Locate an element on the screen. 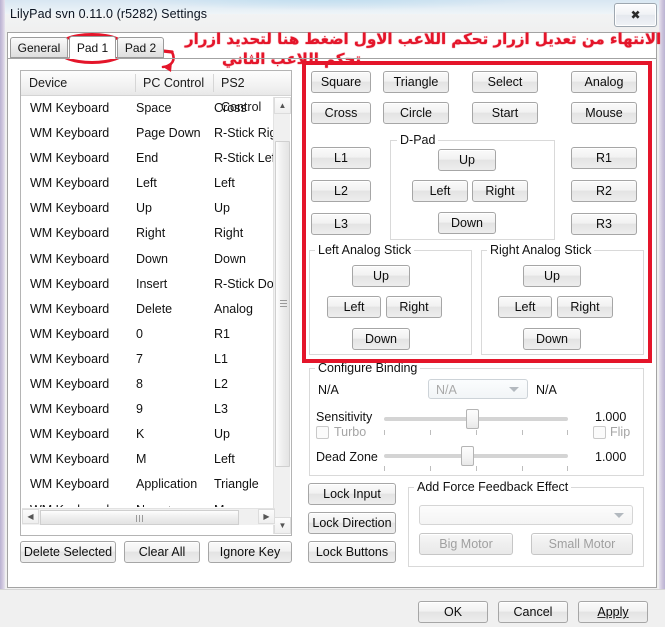 This screenshot has width=665, height=627. tab-pad-1: Pad 1 is located at coordinates (92, 47).